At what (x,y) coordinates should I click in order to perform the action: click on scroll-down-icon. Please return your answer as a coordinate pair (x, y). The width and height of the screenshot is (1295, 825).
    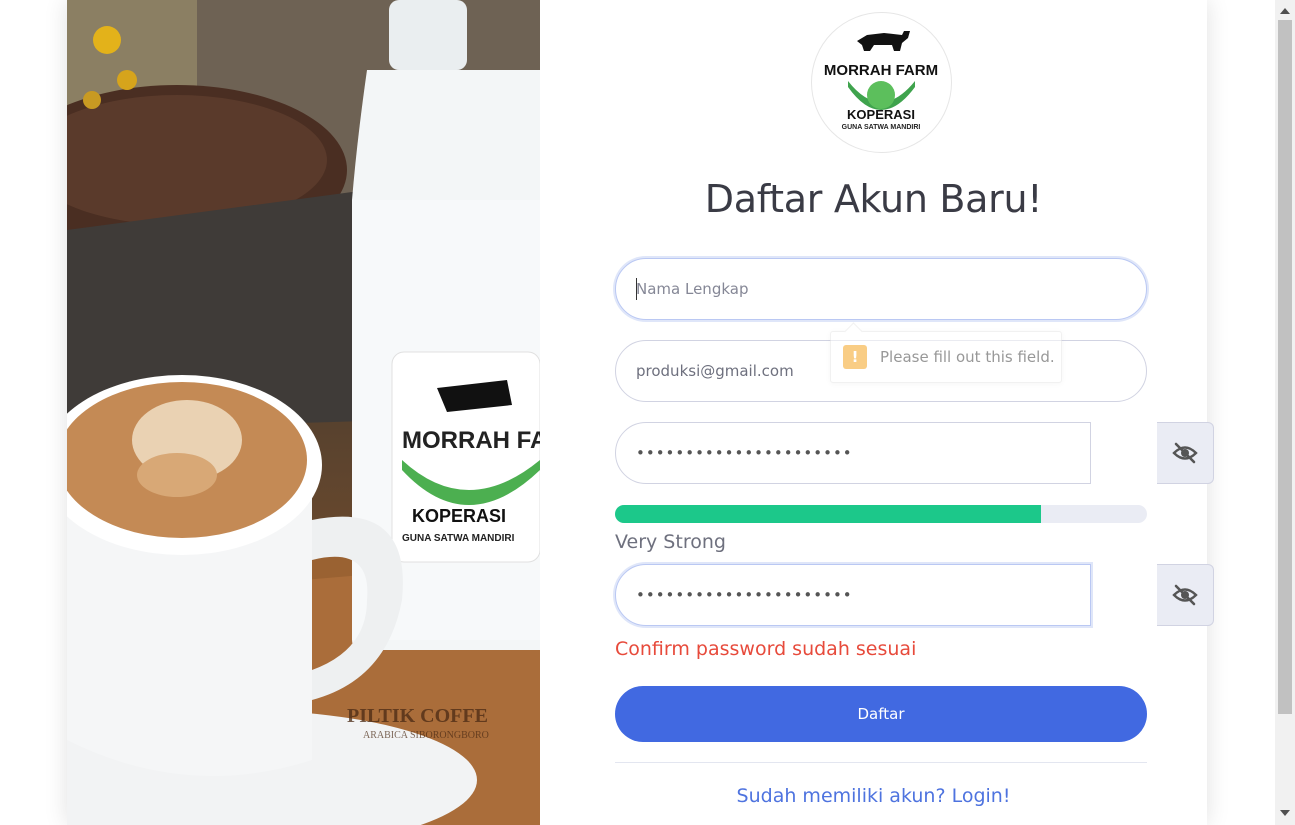
    Looking at the image, I should click on (1285, 813).